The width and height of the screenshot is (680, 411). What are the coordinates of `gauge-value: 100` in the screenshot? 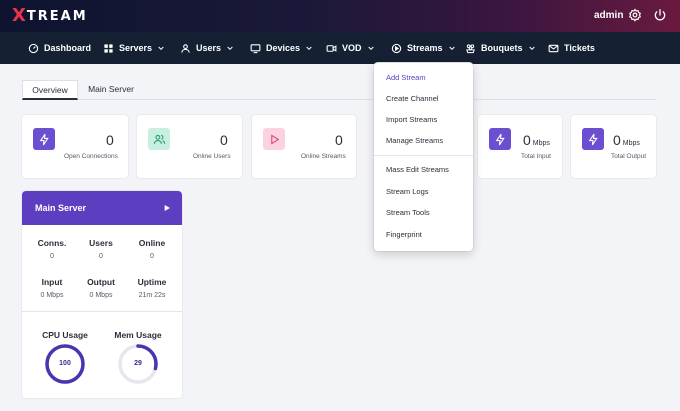 It's located at (65, 363).